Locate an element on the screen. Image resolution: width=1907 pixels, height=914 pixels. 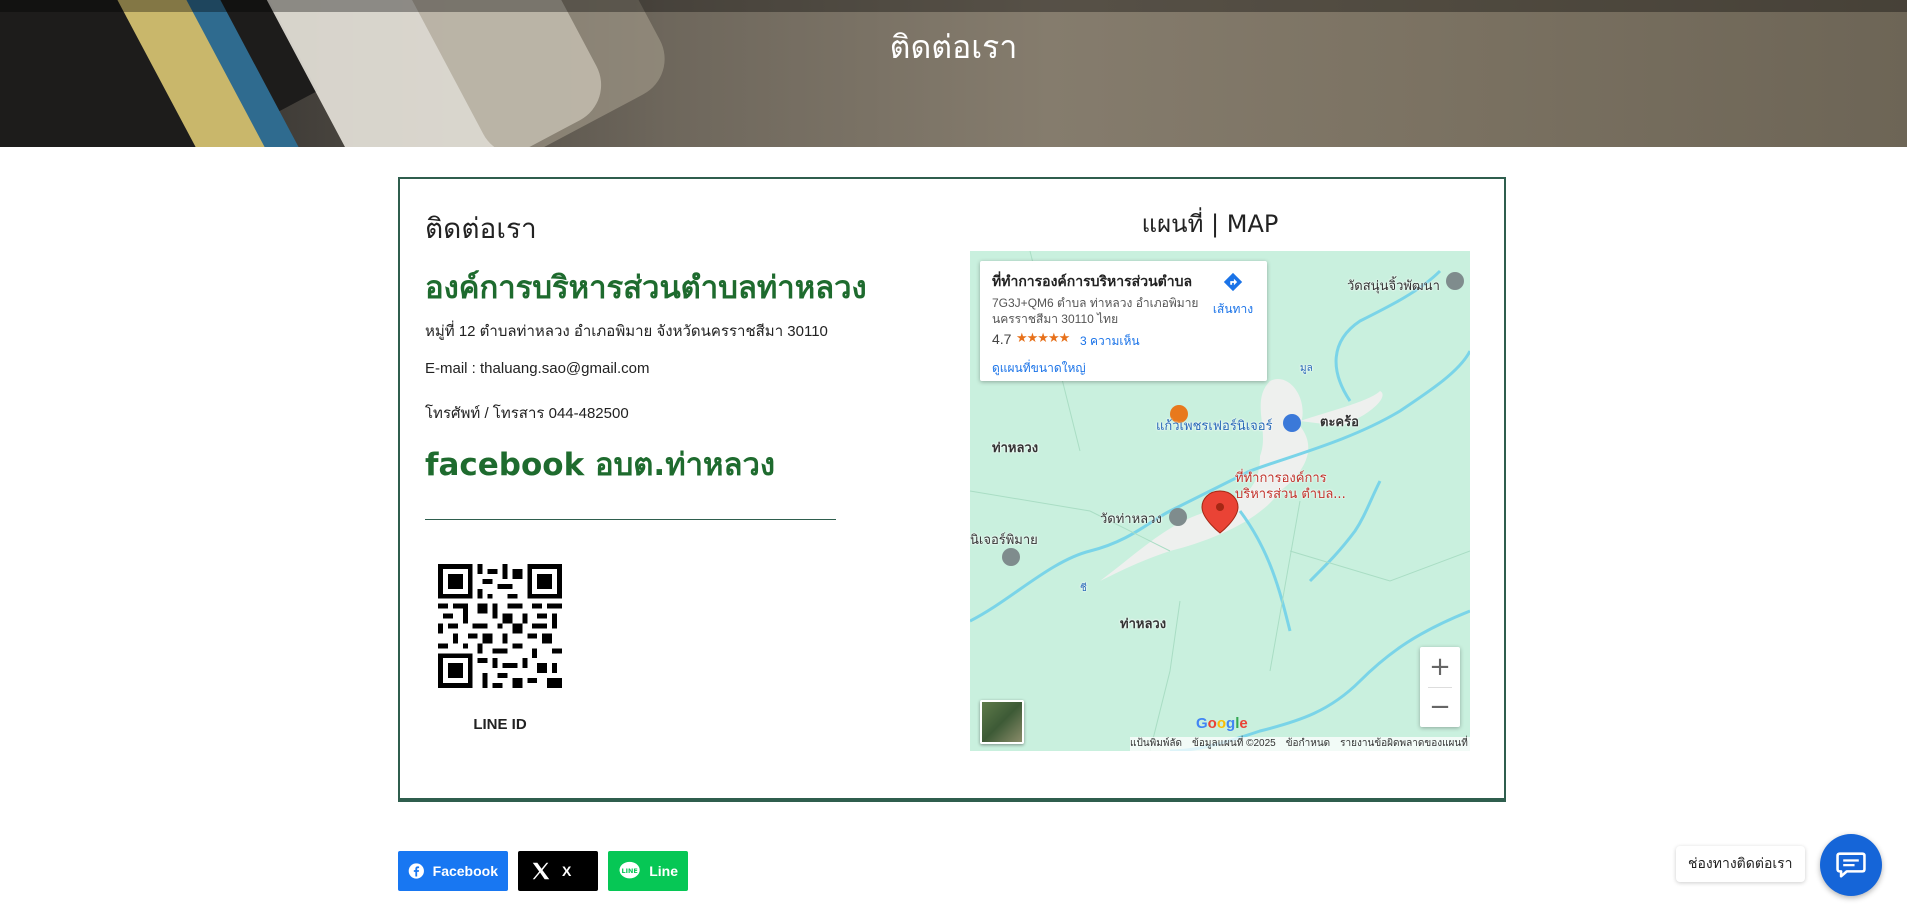
map-title: แผนที่ | MAP is located at coordinates (1210, 224).